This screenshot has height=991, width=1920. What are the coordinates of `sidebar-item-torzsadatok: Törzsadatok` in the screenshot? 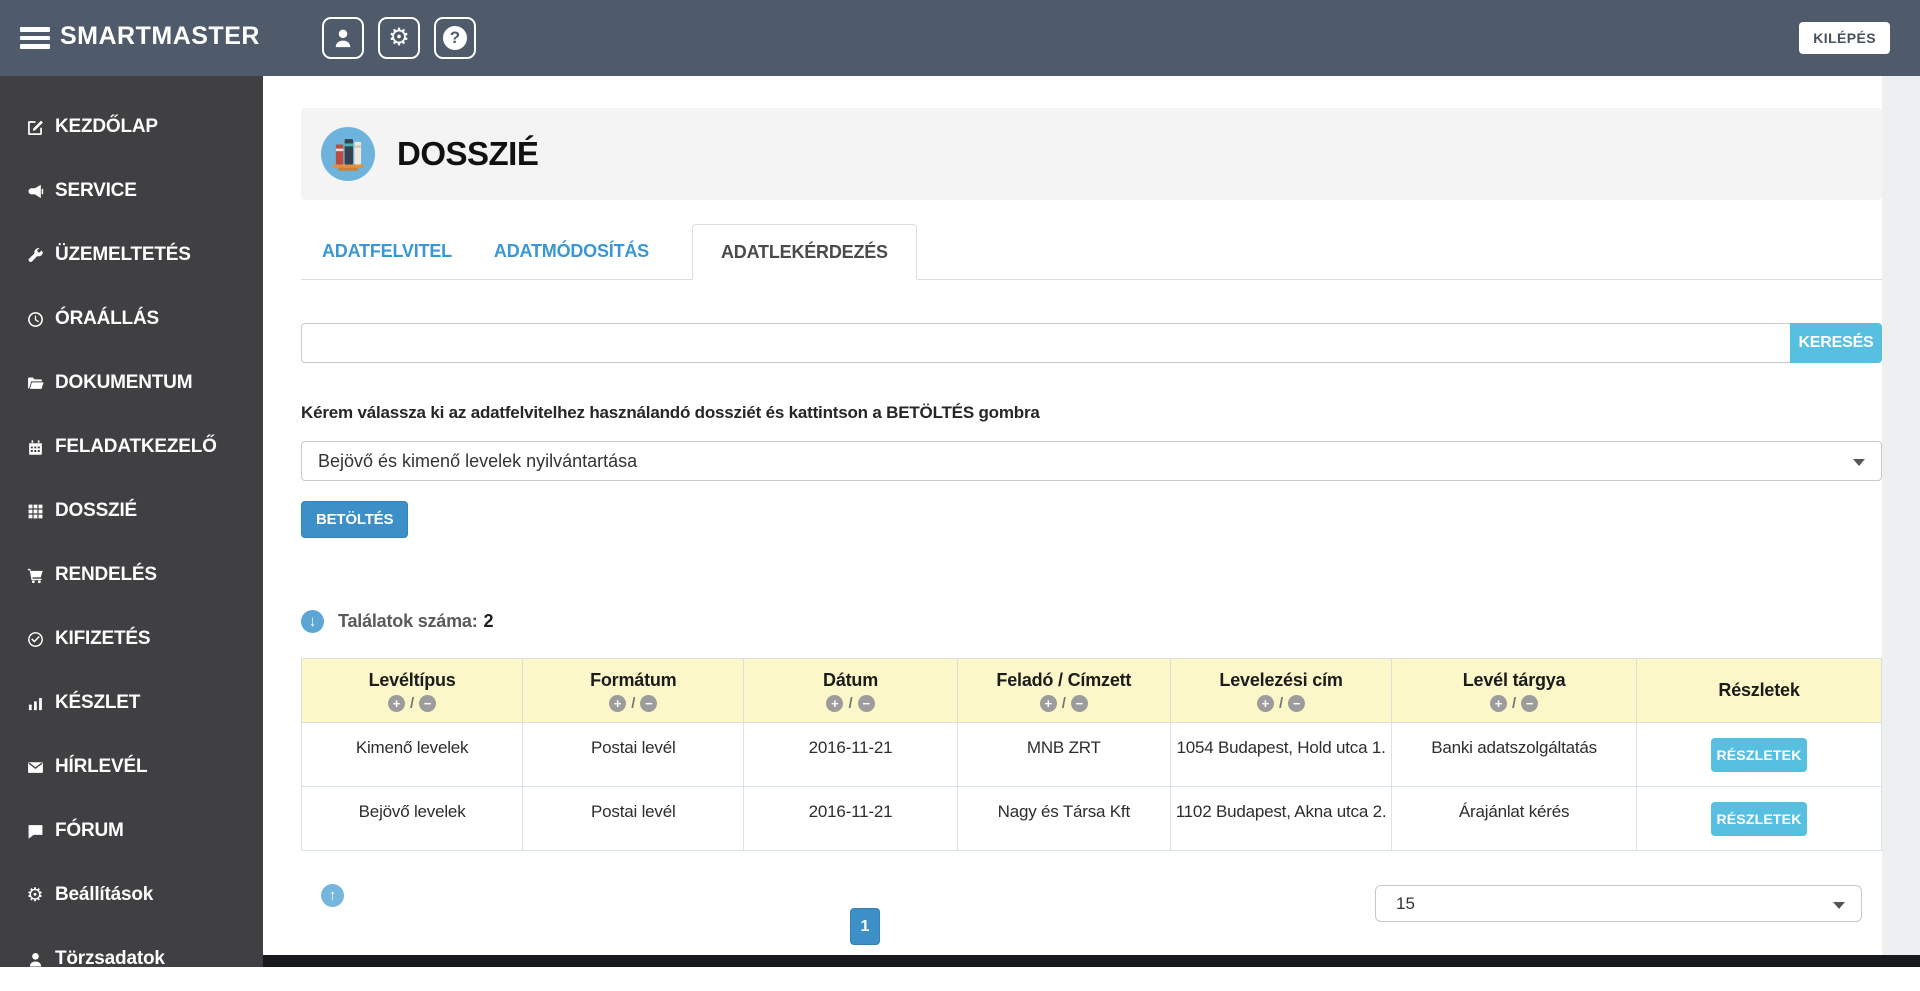 It's located at (131, 959).